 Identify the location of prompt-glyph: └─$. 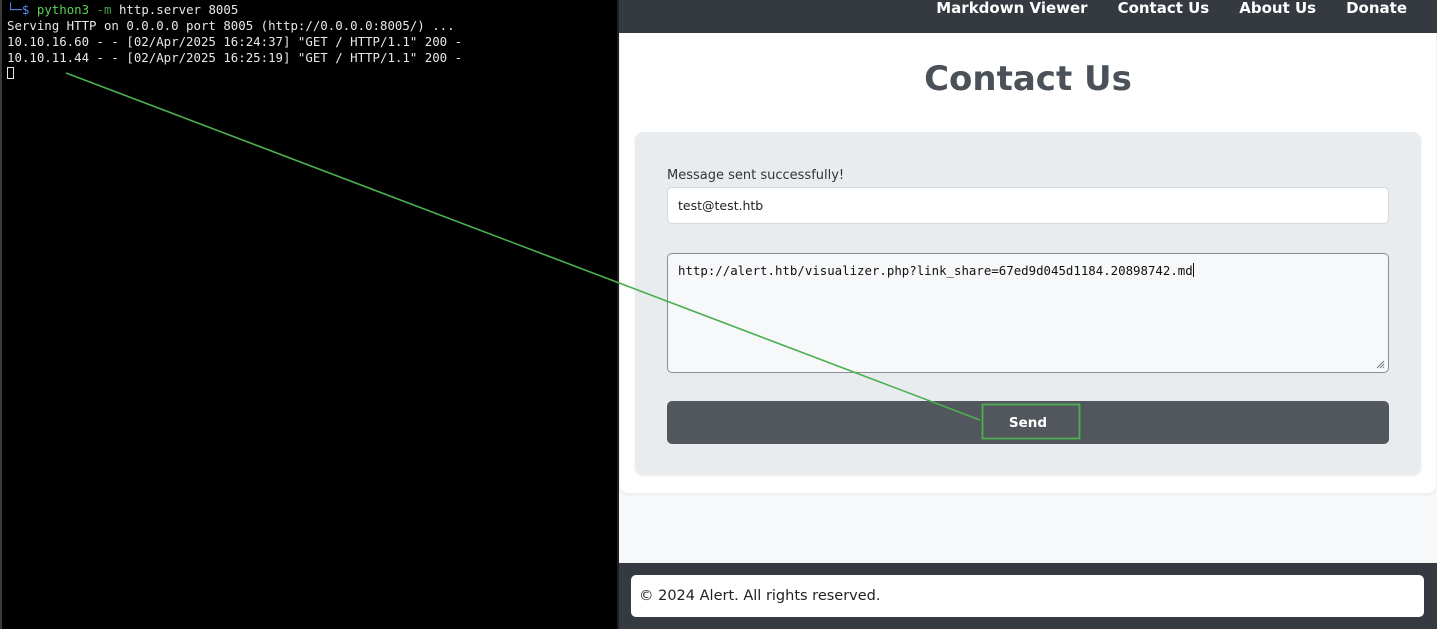
(18, 9).